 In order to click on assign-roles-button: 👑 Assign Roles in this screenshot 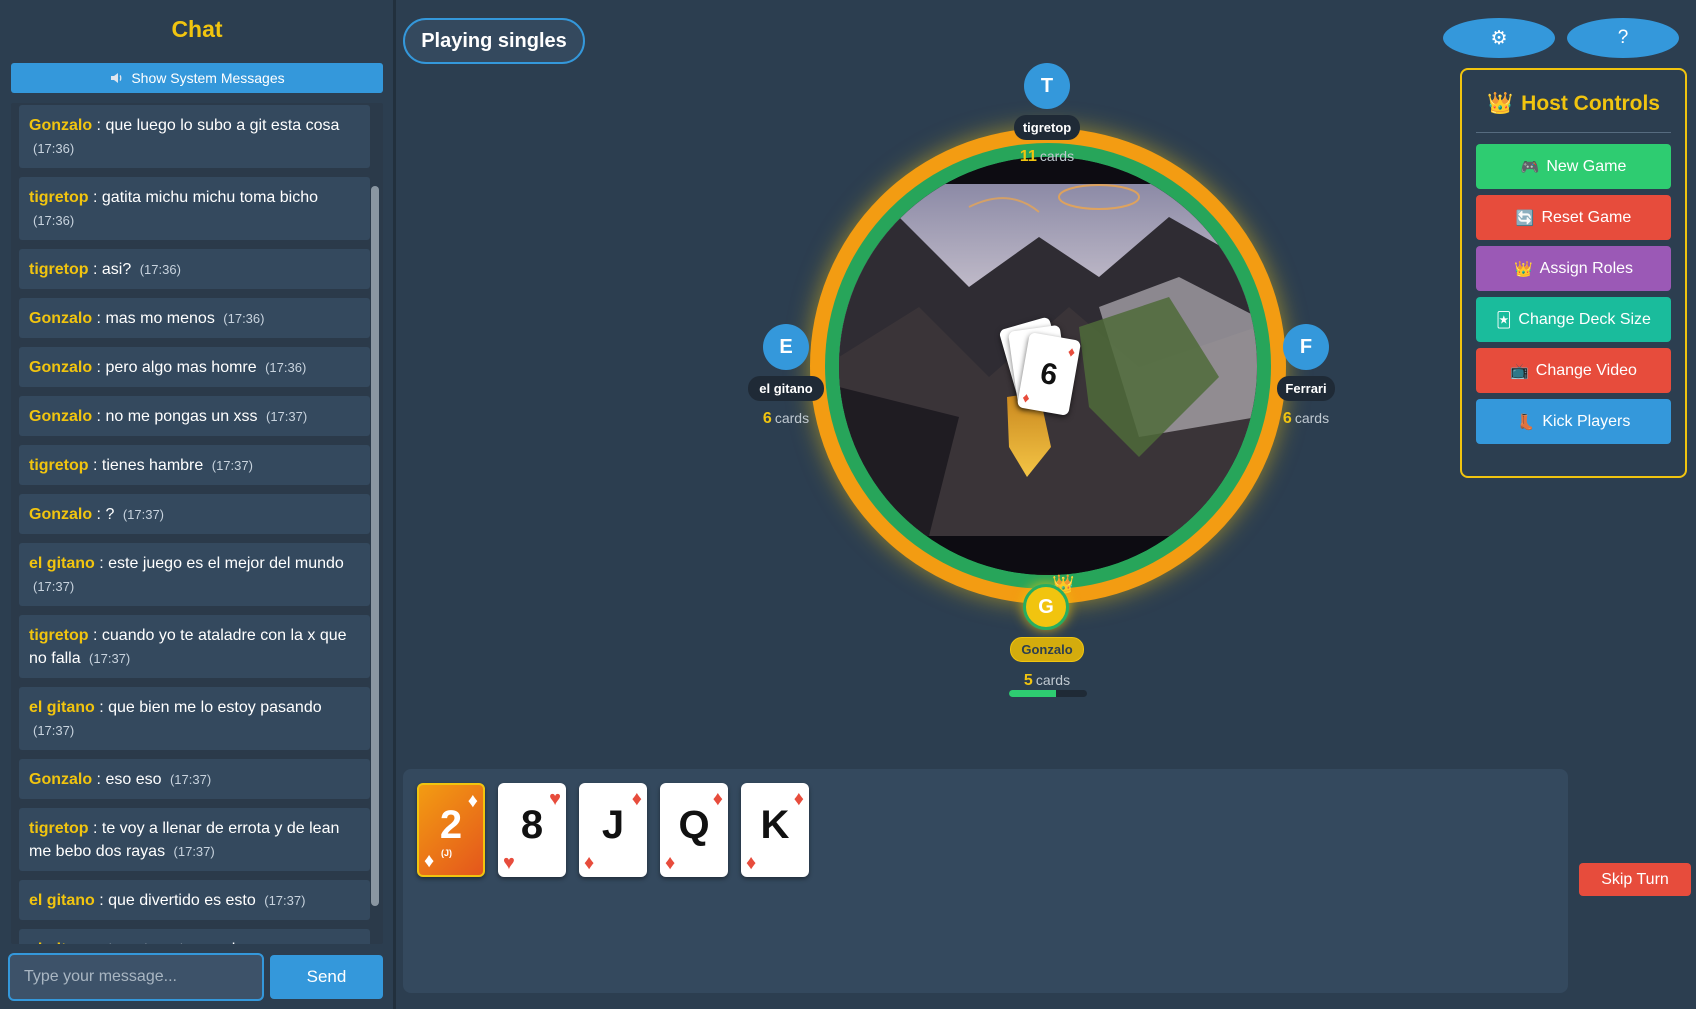, I will do `click(1573, 268)`.